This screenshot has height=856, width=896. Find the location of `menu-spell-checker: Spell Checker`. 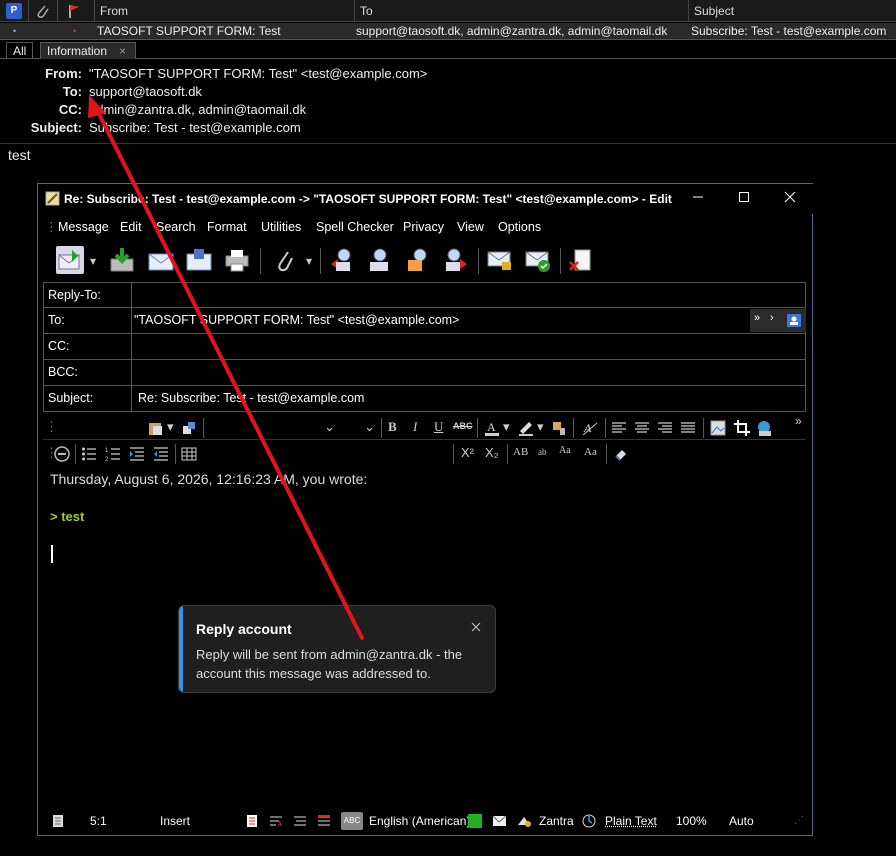

menu-spell-checker: Spell Checker is located at coordinates (355, 227).